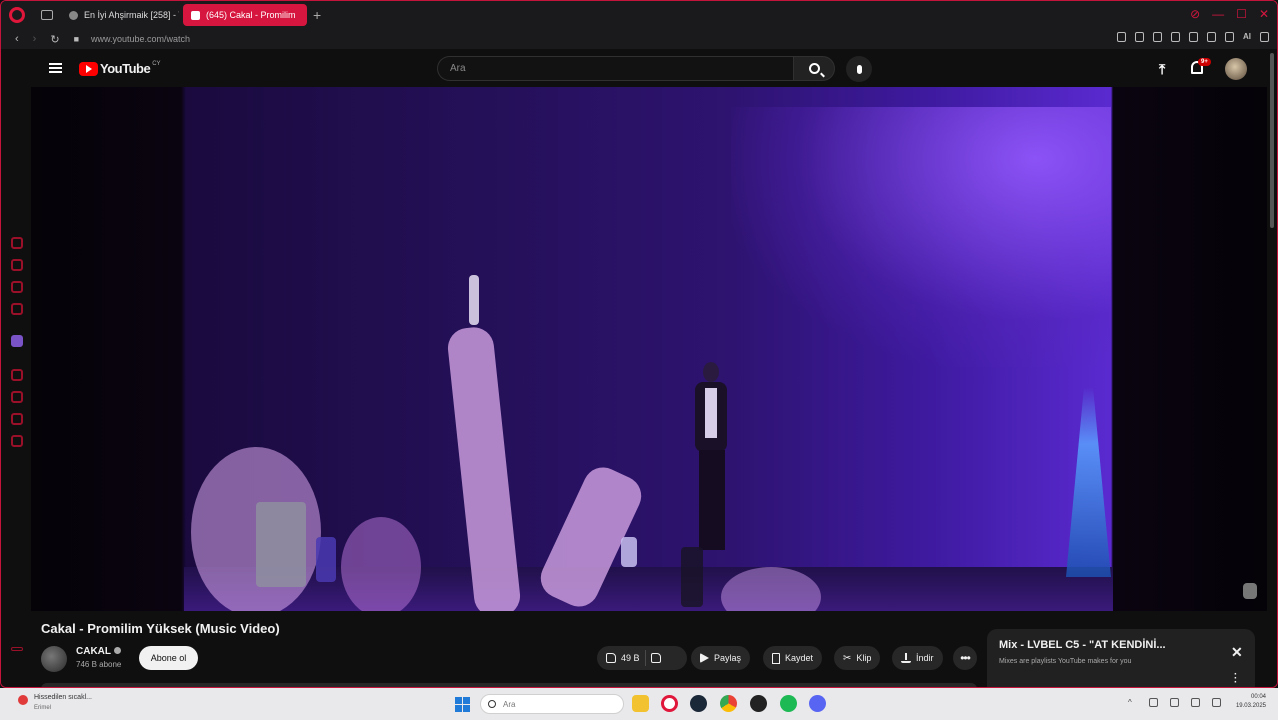 The height and width of the screenshot is (720, 1278). What do you see at coordinates (17, 649) in the screenshot?
I see `sidebar-more-icon` at bounding box center [17, 649].